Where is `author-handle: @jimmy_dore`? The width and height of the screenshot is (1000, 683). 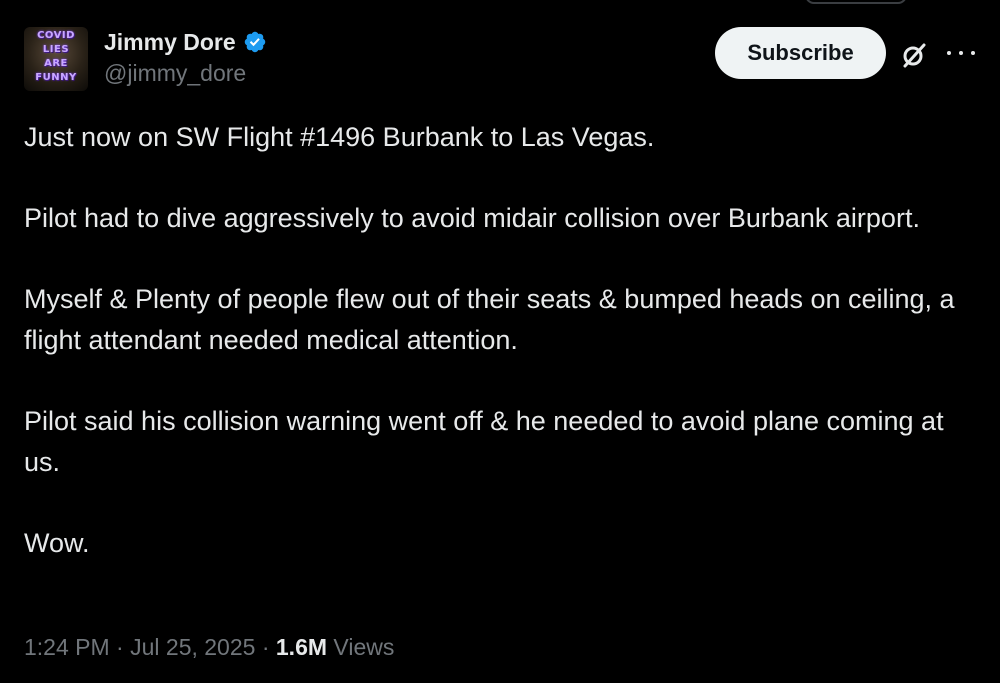 author-handle: @jimmy_dore is located at coordinates (185, 73).